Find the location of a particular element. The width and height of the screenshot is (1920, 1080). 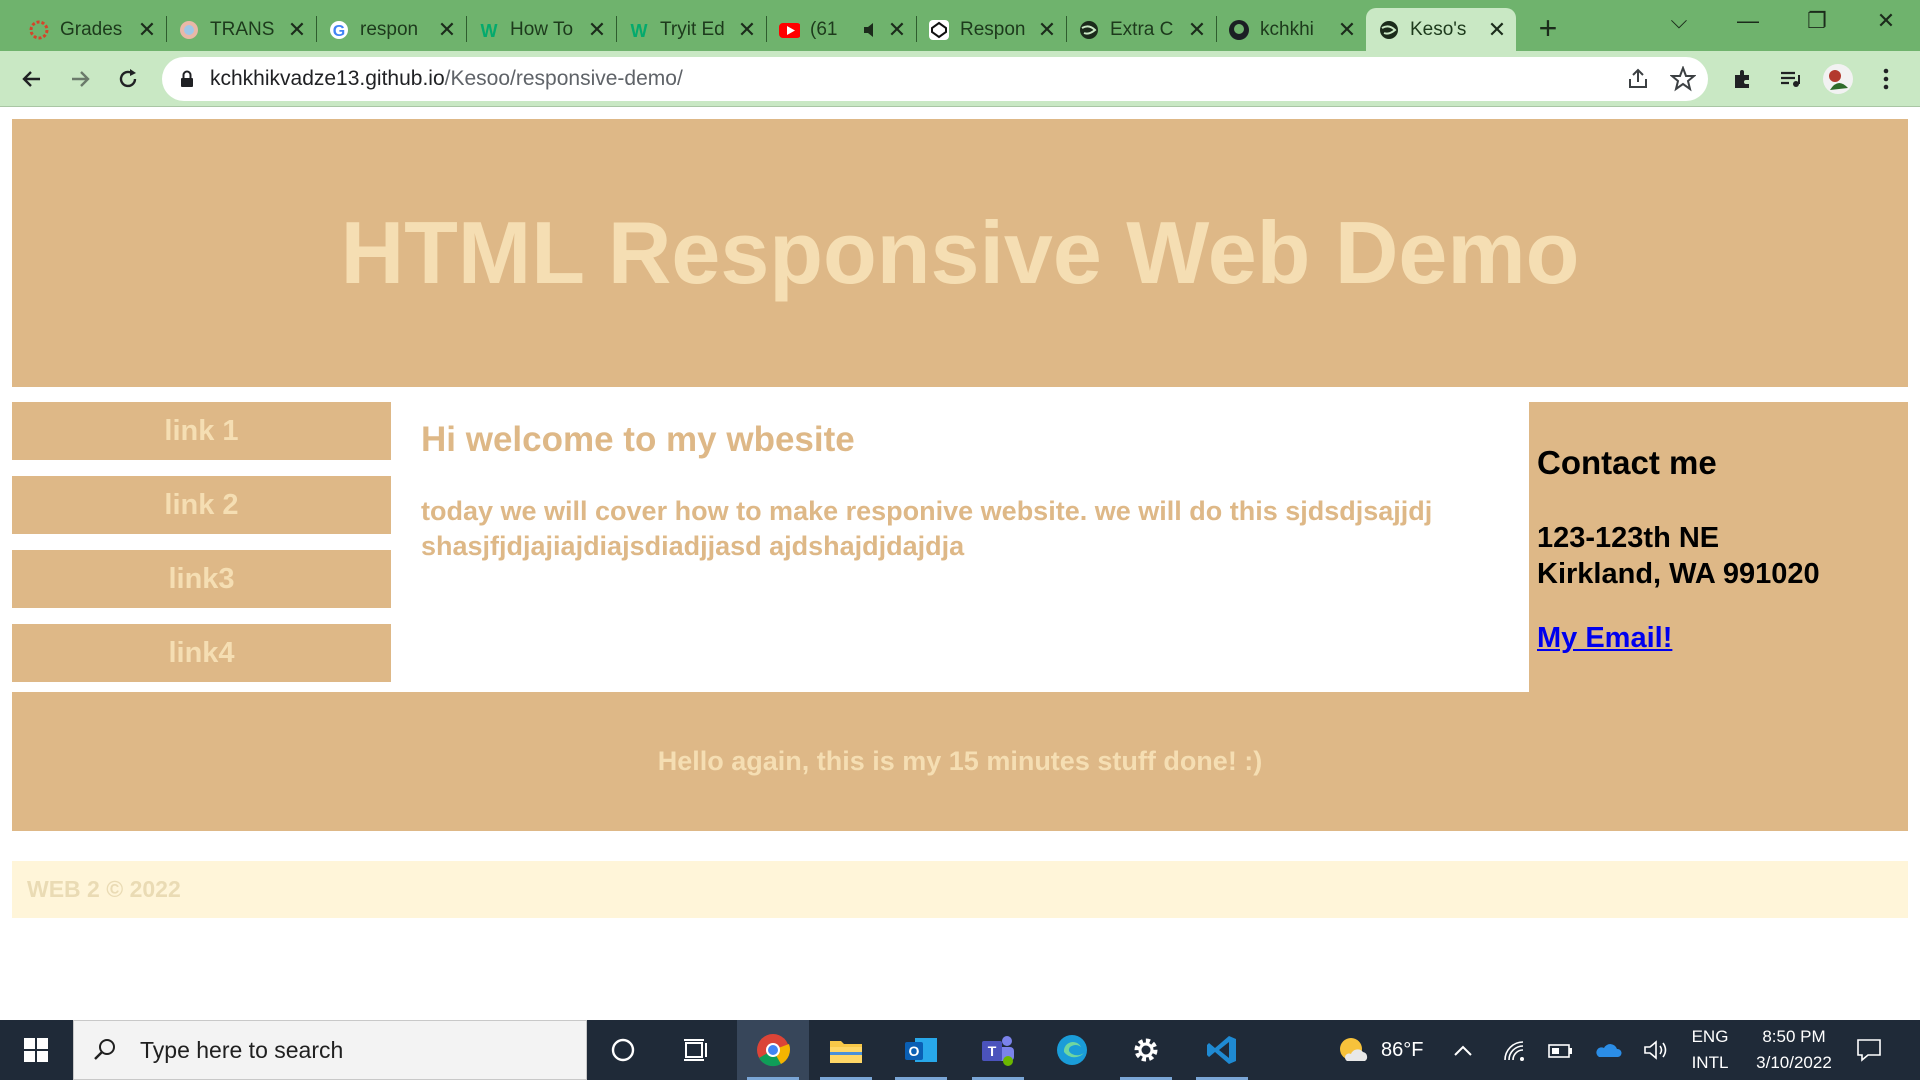

nav-link-2: link 2 is located at coordinates (201, 505).